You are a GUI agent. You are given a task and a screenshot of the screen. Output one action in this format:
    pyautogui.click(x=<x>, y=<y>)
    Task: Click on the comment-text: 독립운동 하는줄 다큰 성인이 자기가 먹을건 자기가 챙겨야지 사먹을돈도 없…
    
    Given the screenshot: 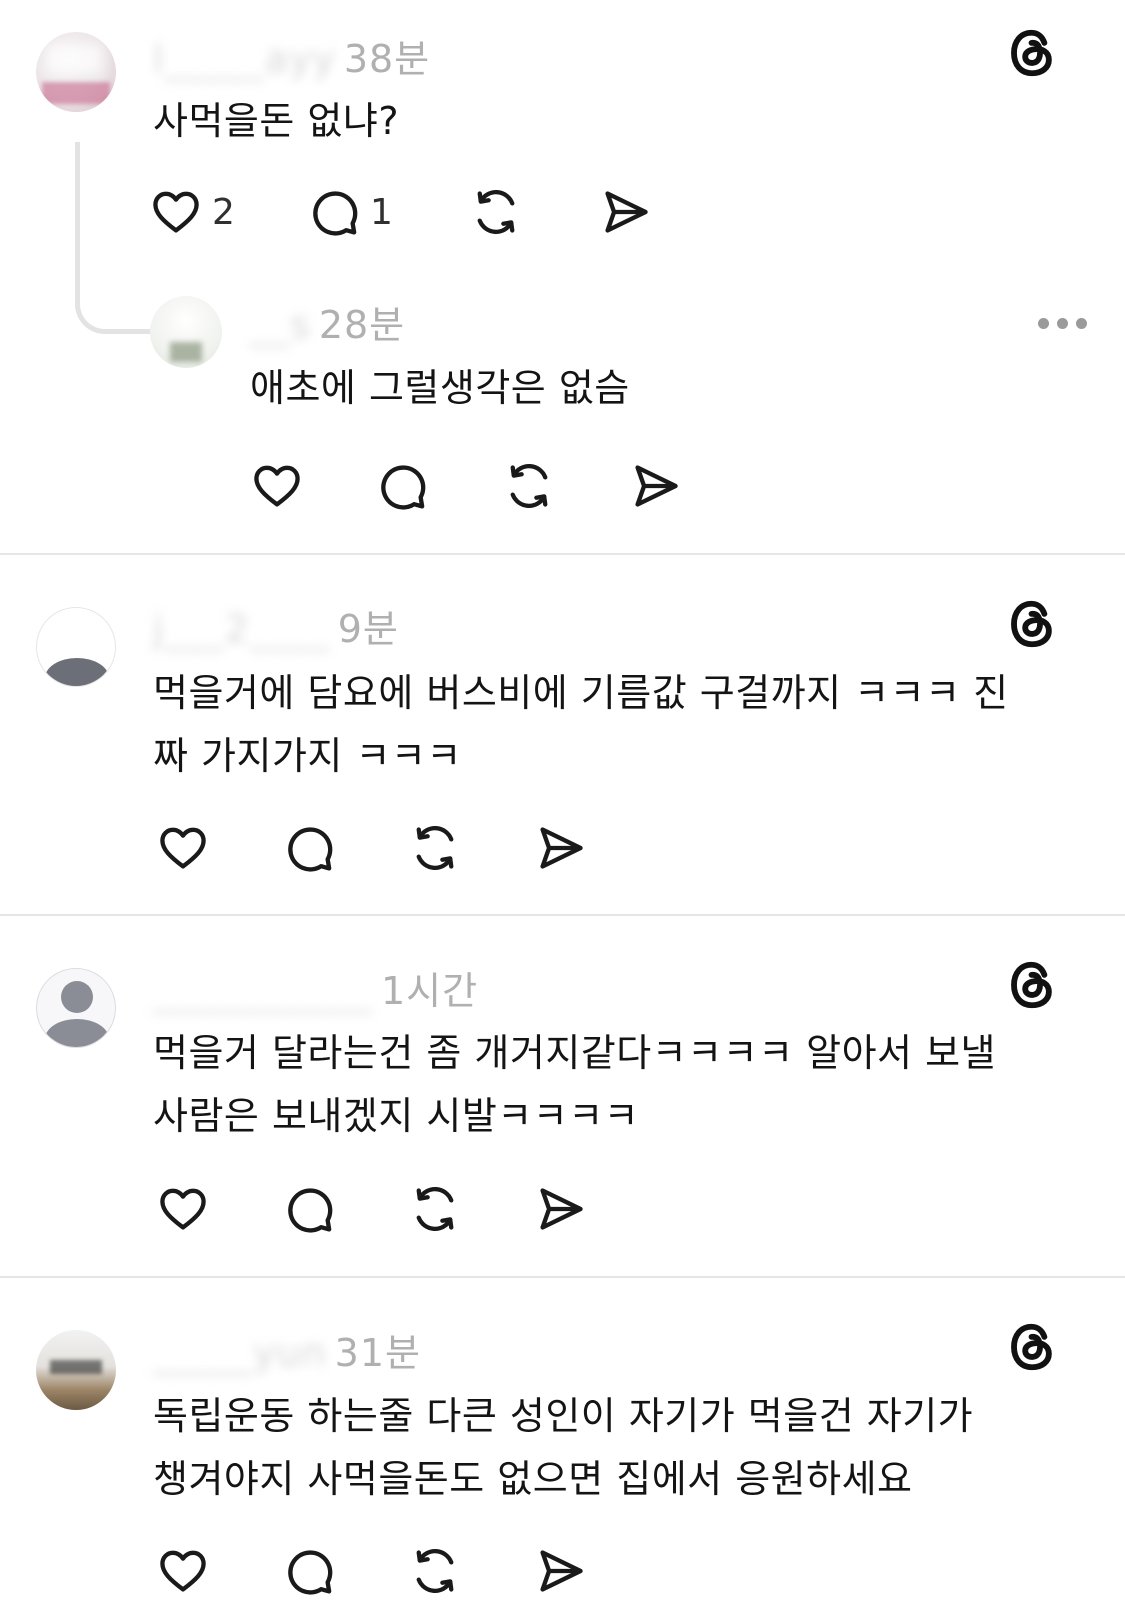 What is the action you would take?
    pyautogui.click(x=623, y=1448)
    